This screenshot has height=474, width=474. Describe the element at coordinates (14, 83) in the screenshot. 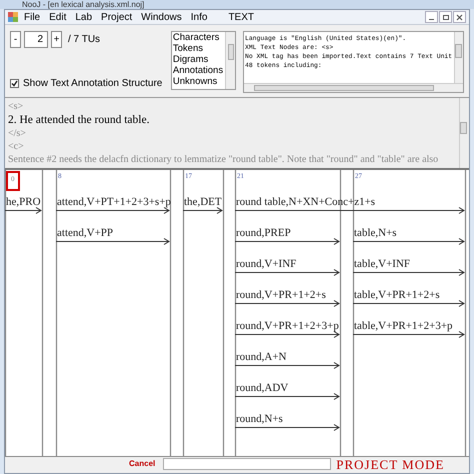

I see `checkbox` at that location.